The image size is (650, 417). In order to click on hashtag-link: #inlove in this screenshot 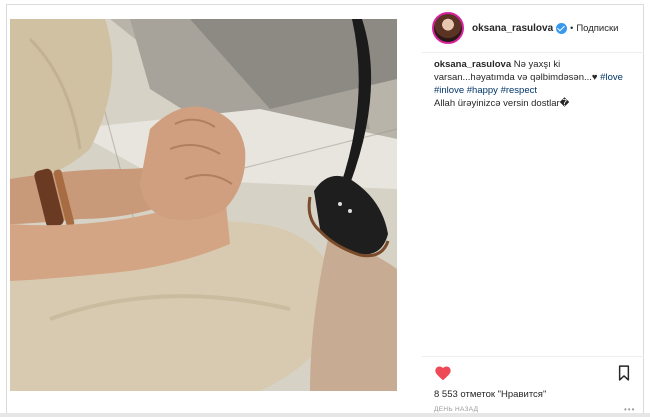, I will do `click(449, 90)`.